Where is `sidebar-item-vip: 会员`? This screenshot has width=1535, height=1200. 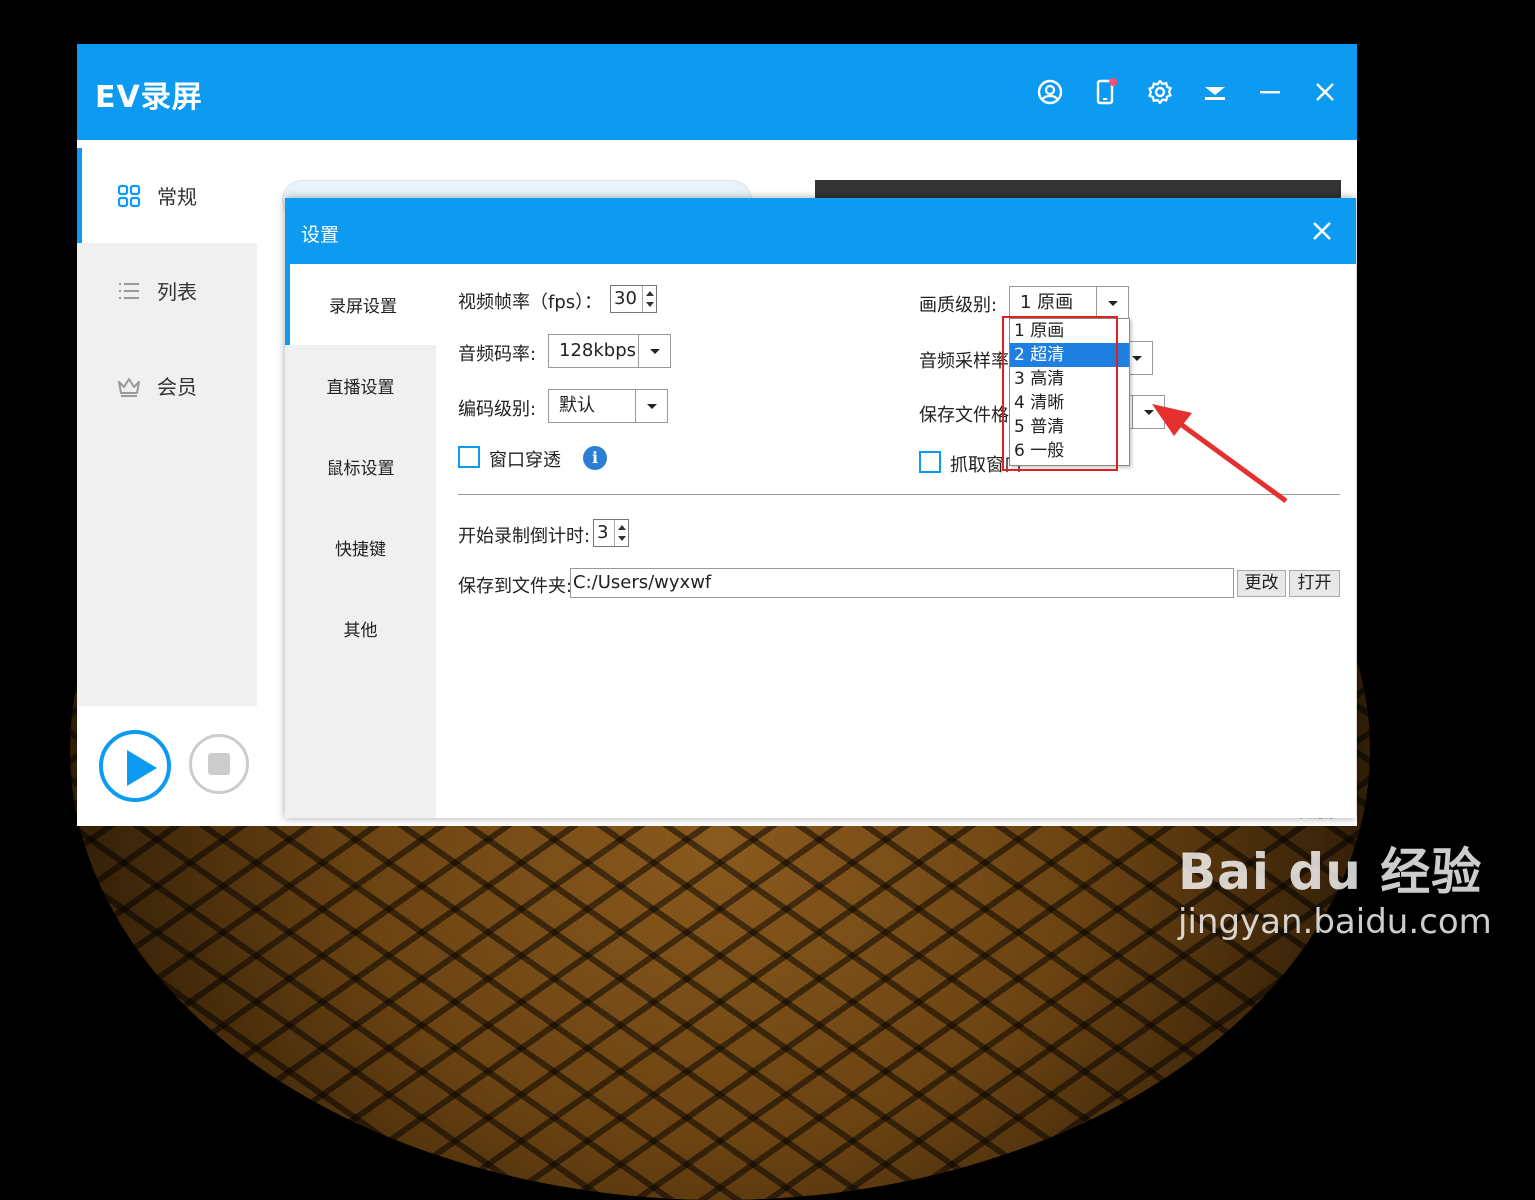
sidebar-item-vip: 会员 is located at coordinates (167, 385).